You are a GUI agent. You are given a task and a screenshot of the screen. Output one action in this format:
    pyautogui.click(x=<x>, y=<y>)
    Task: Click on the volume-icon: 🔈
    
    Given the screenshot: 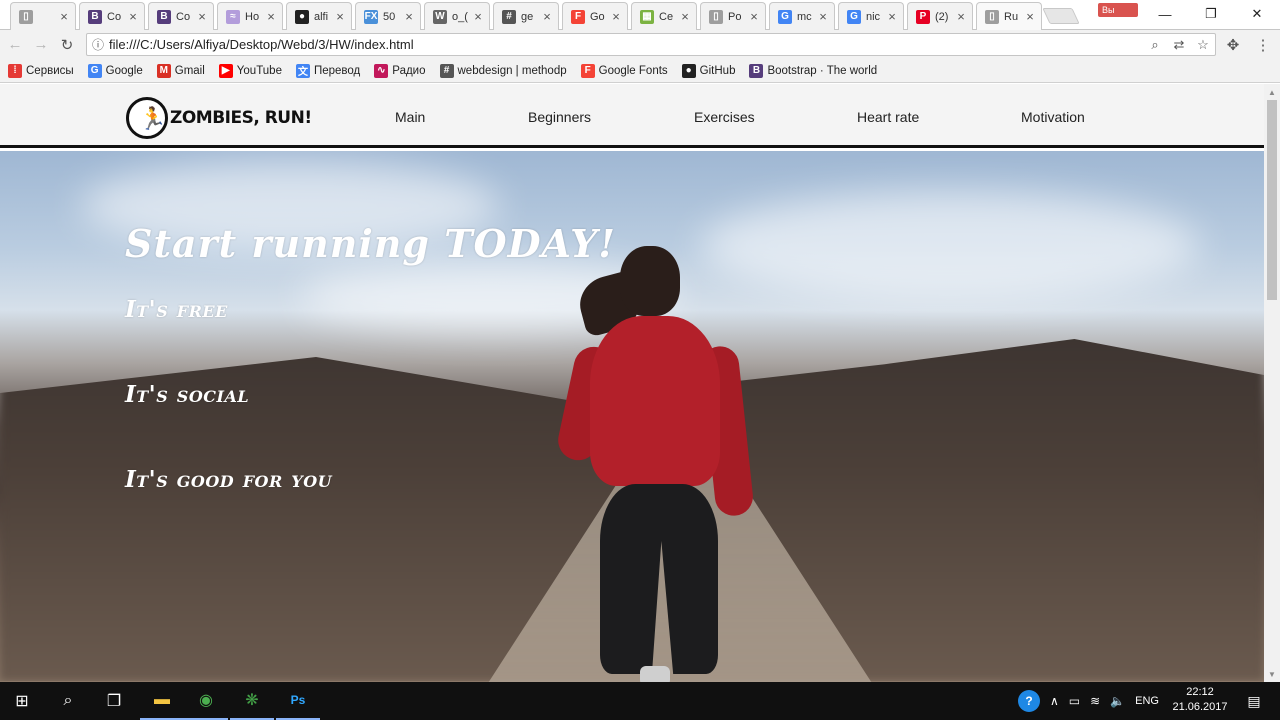 What is the action you would take?
    pyautogui.click(x=1117, y=701)
    